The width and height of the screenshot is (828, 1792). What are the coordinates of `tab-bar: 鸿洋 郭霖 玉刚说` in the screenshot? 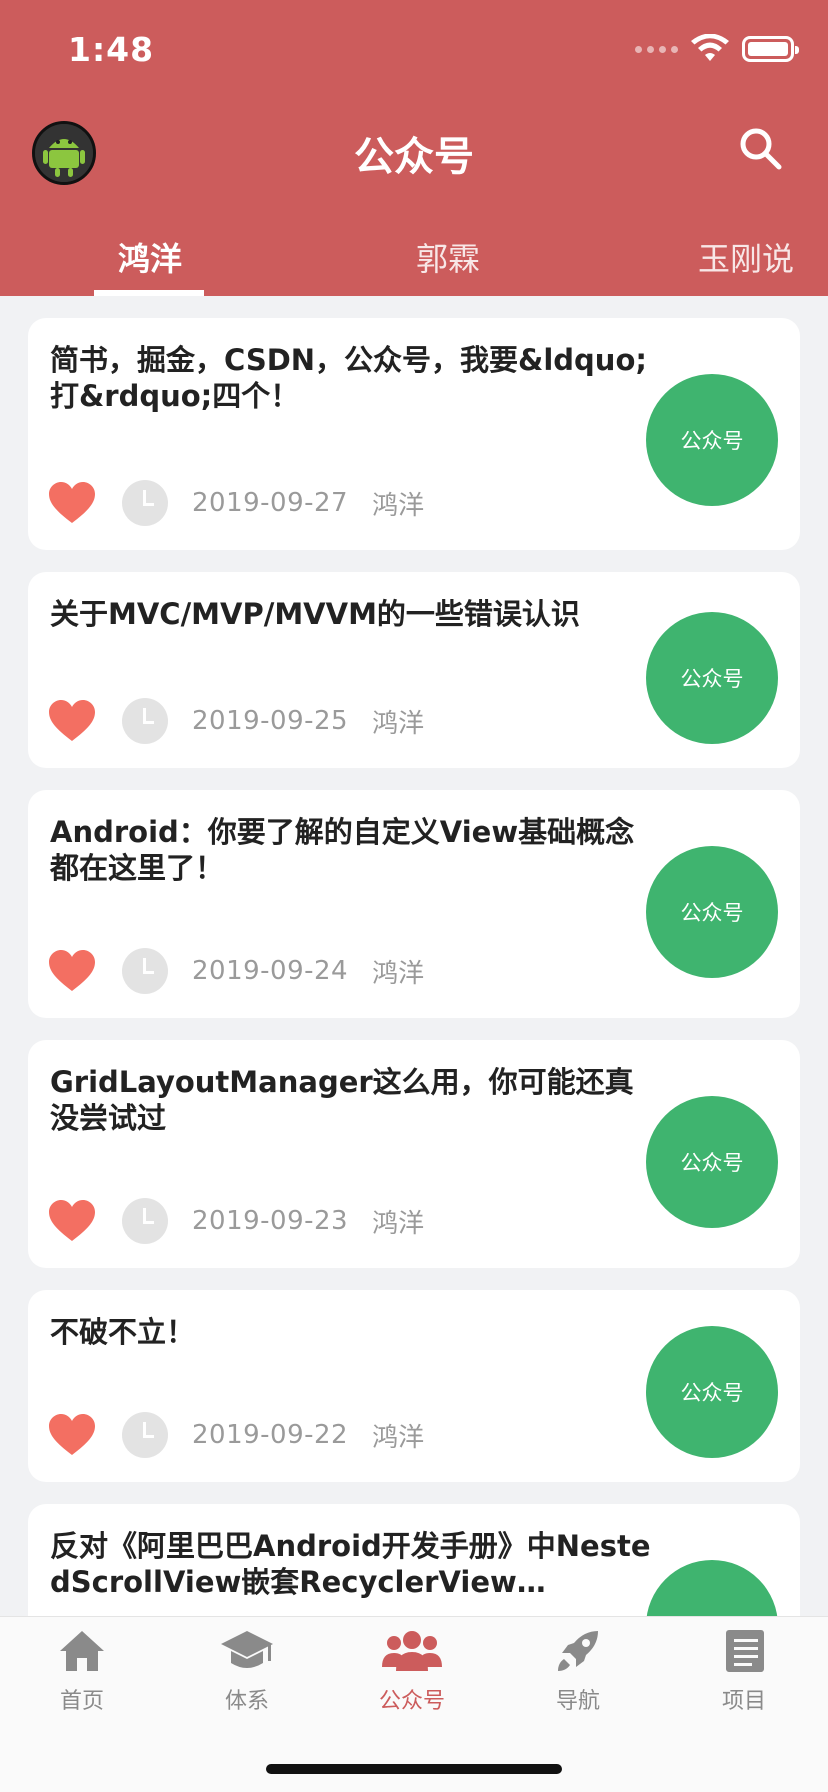 It's located at (414, 262).